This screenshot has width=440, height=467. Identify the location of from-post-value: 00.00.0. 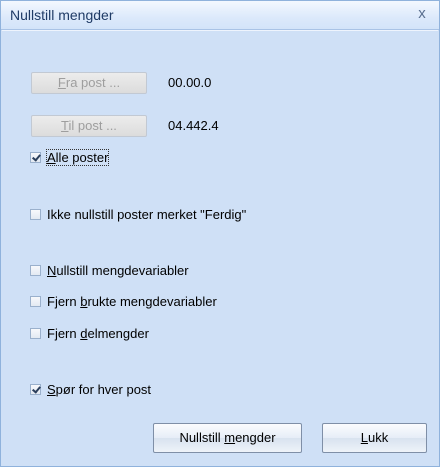
(190, 82).